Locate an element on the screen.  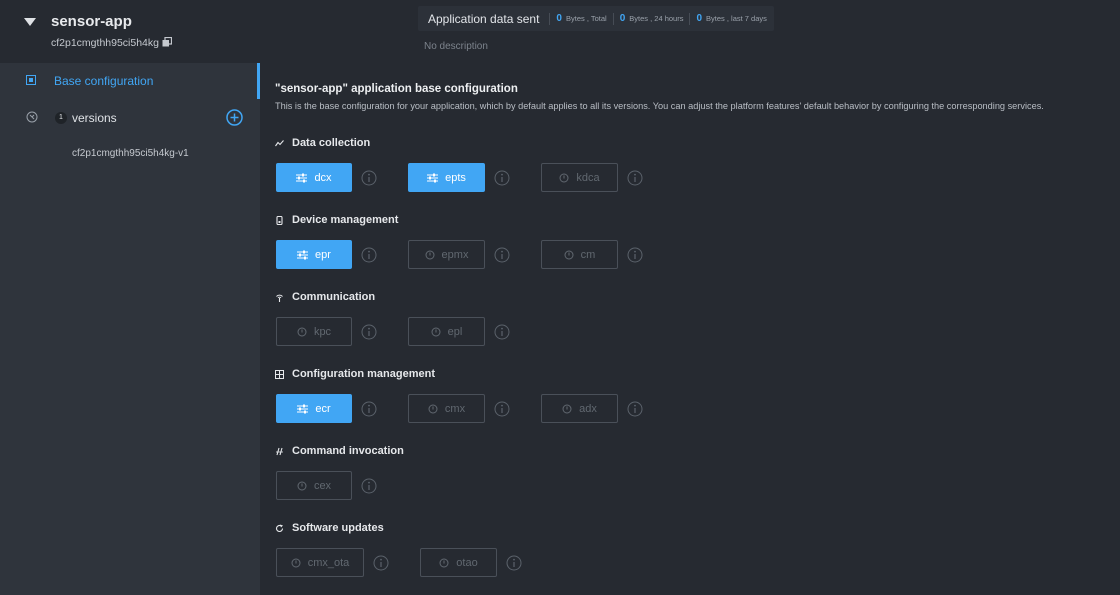
stat-7d-value: 0 is located at coordinates (699, 18).